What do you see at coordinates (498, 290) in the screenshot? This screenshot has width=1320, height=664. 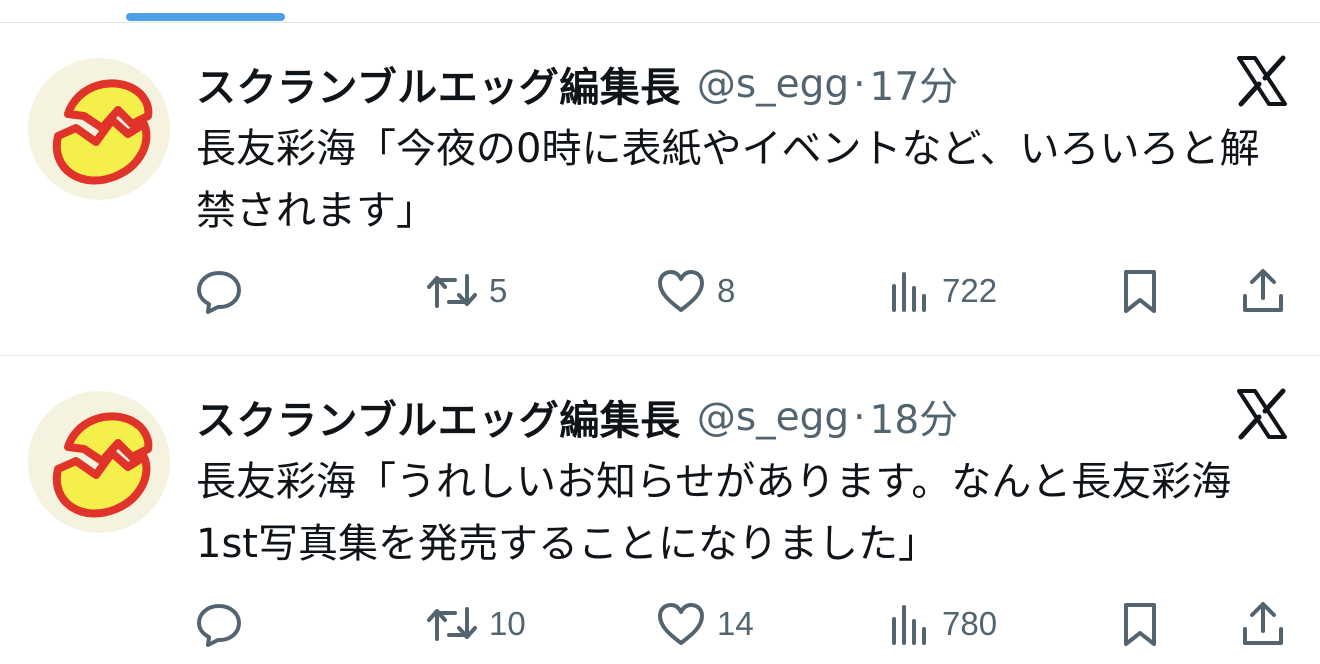 I see `retweet-count: 5` at bounding box center [498, 290].